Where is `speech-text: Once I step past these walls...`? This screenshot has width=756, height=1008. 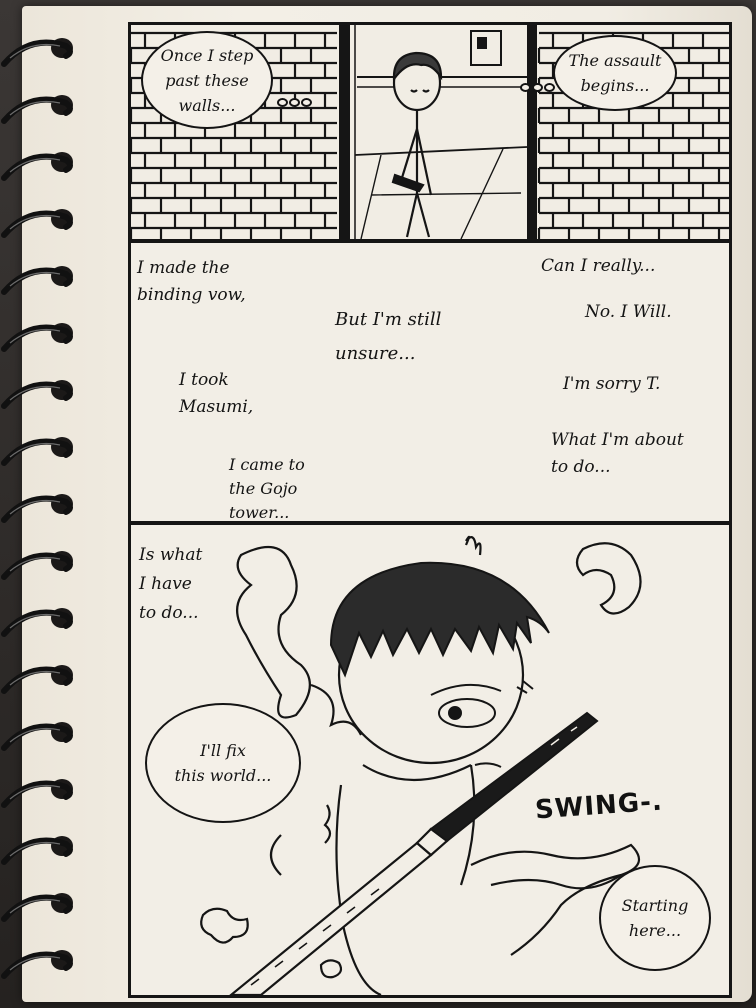
speech-text: Once I step past these walls... is located at coordinates (207, 80).